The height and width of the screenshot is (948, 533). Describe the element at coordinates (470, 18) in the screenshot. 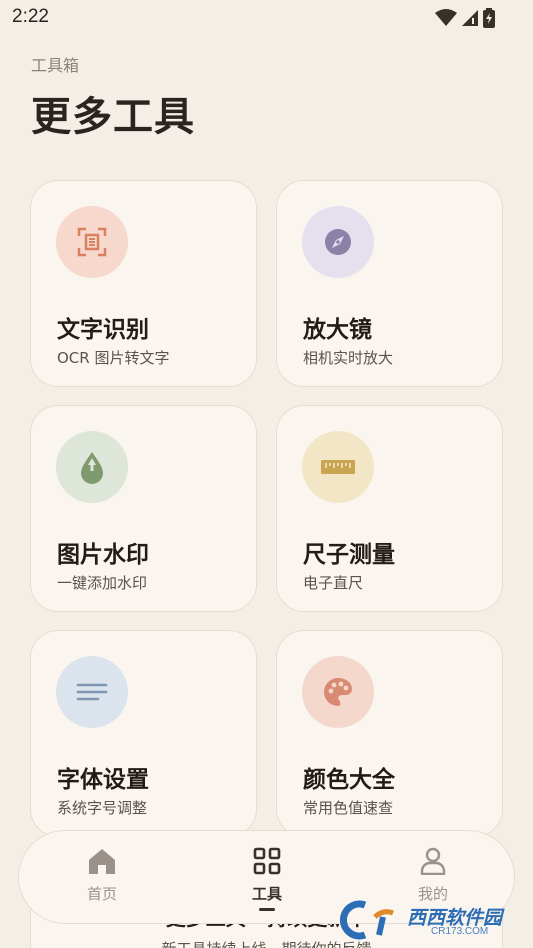

I see `signal-icon` at that location.